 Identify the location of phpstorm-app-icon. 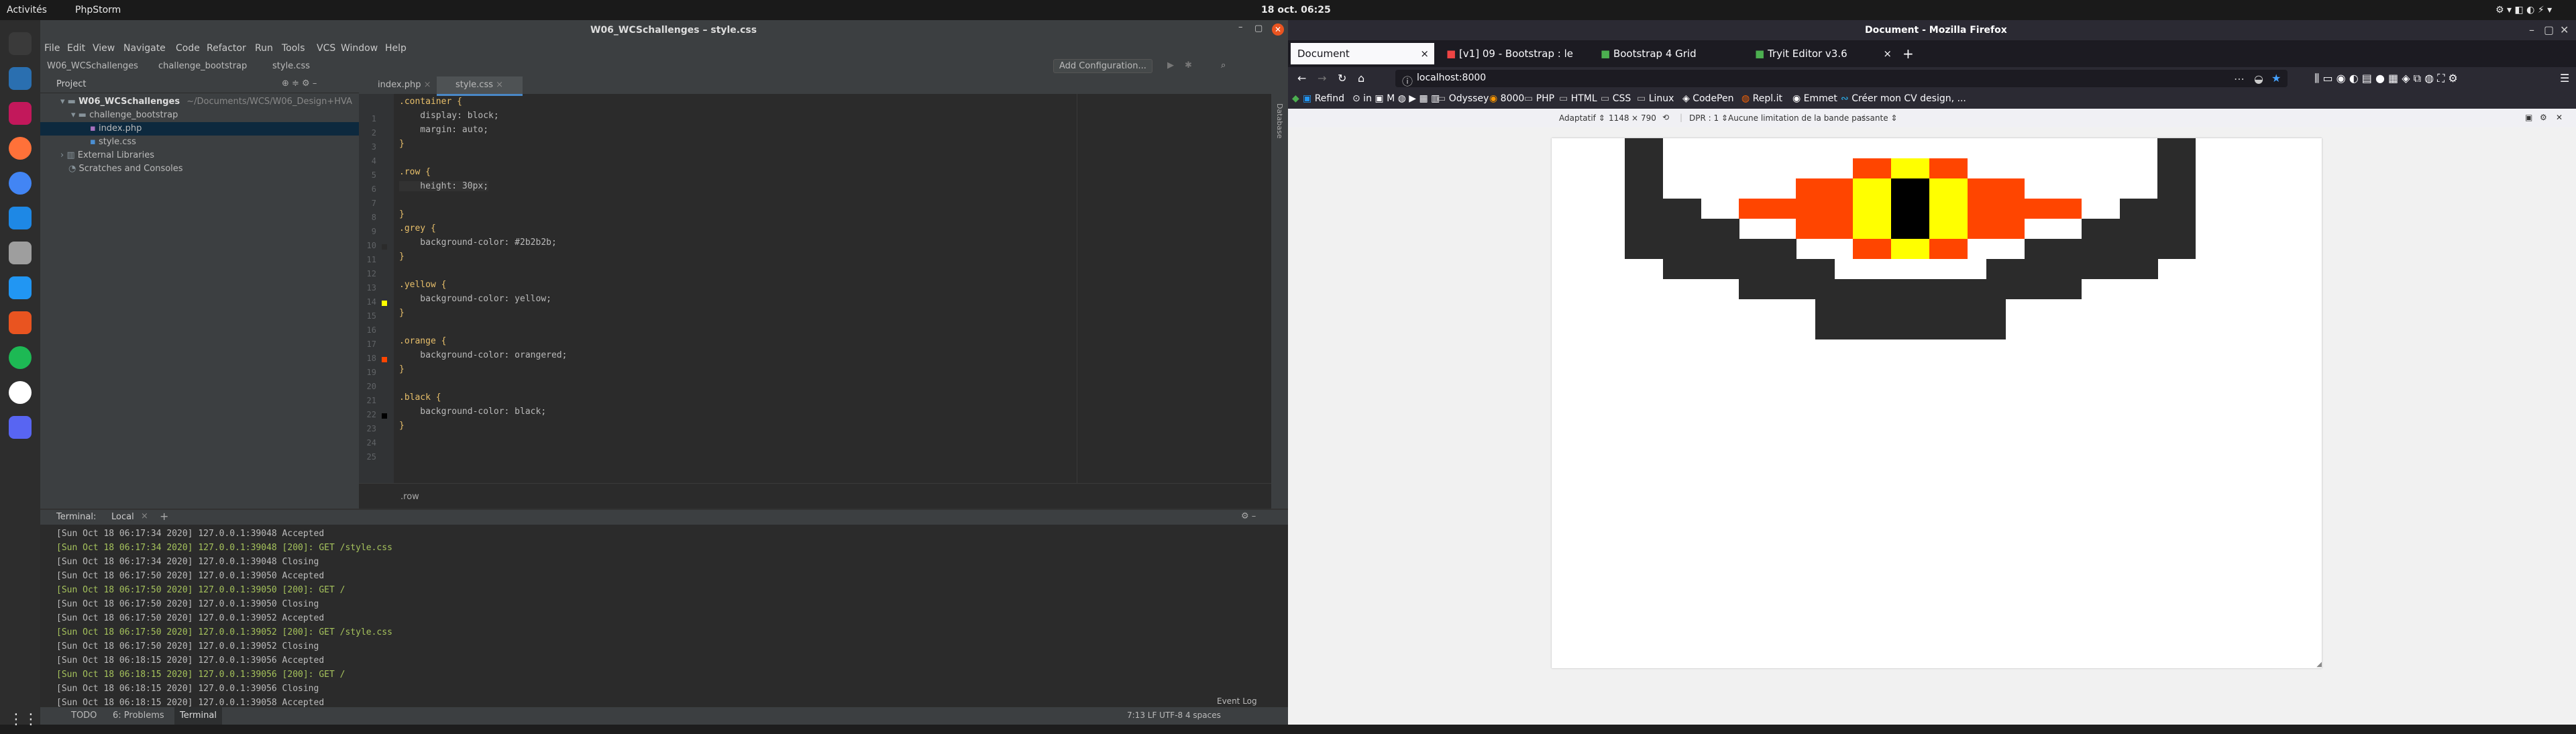
(20, 113).